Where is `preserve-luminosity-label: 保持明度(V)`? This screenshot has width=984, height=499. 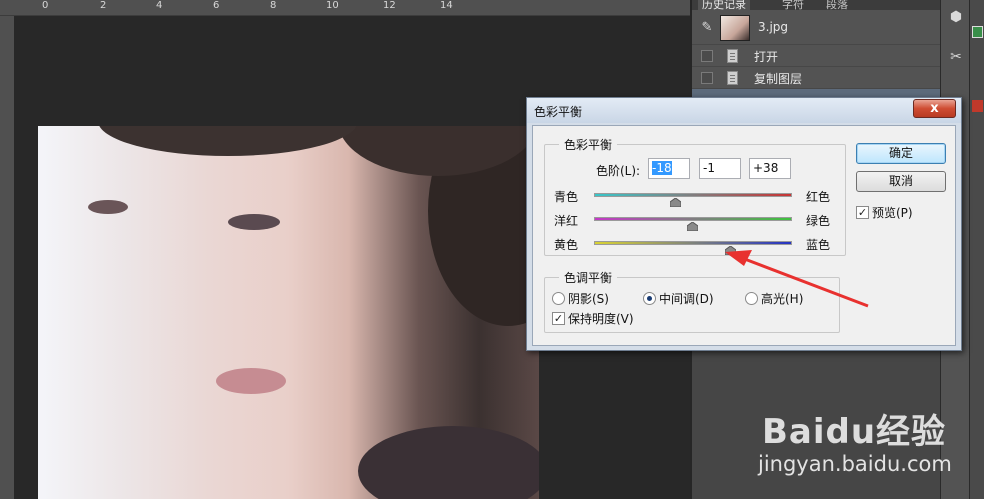
preserve-luminosity-label: 保持明度(V) is located at coordinates (601, 318).